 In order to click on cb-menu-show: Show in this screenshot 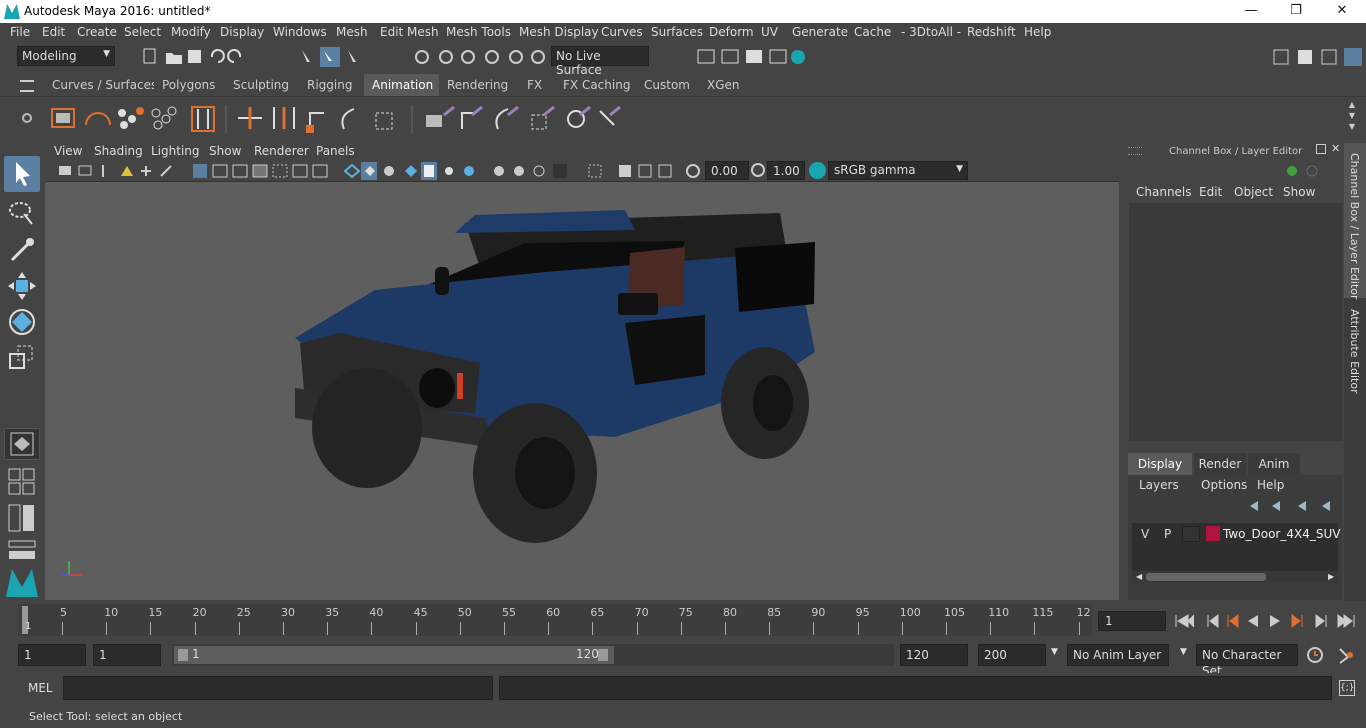, I will do `click(1299, 192)`.